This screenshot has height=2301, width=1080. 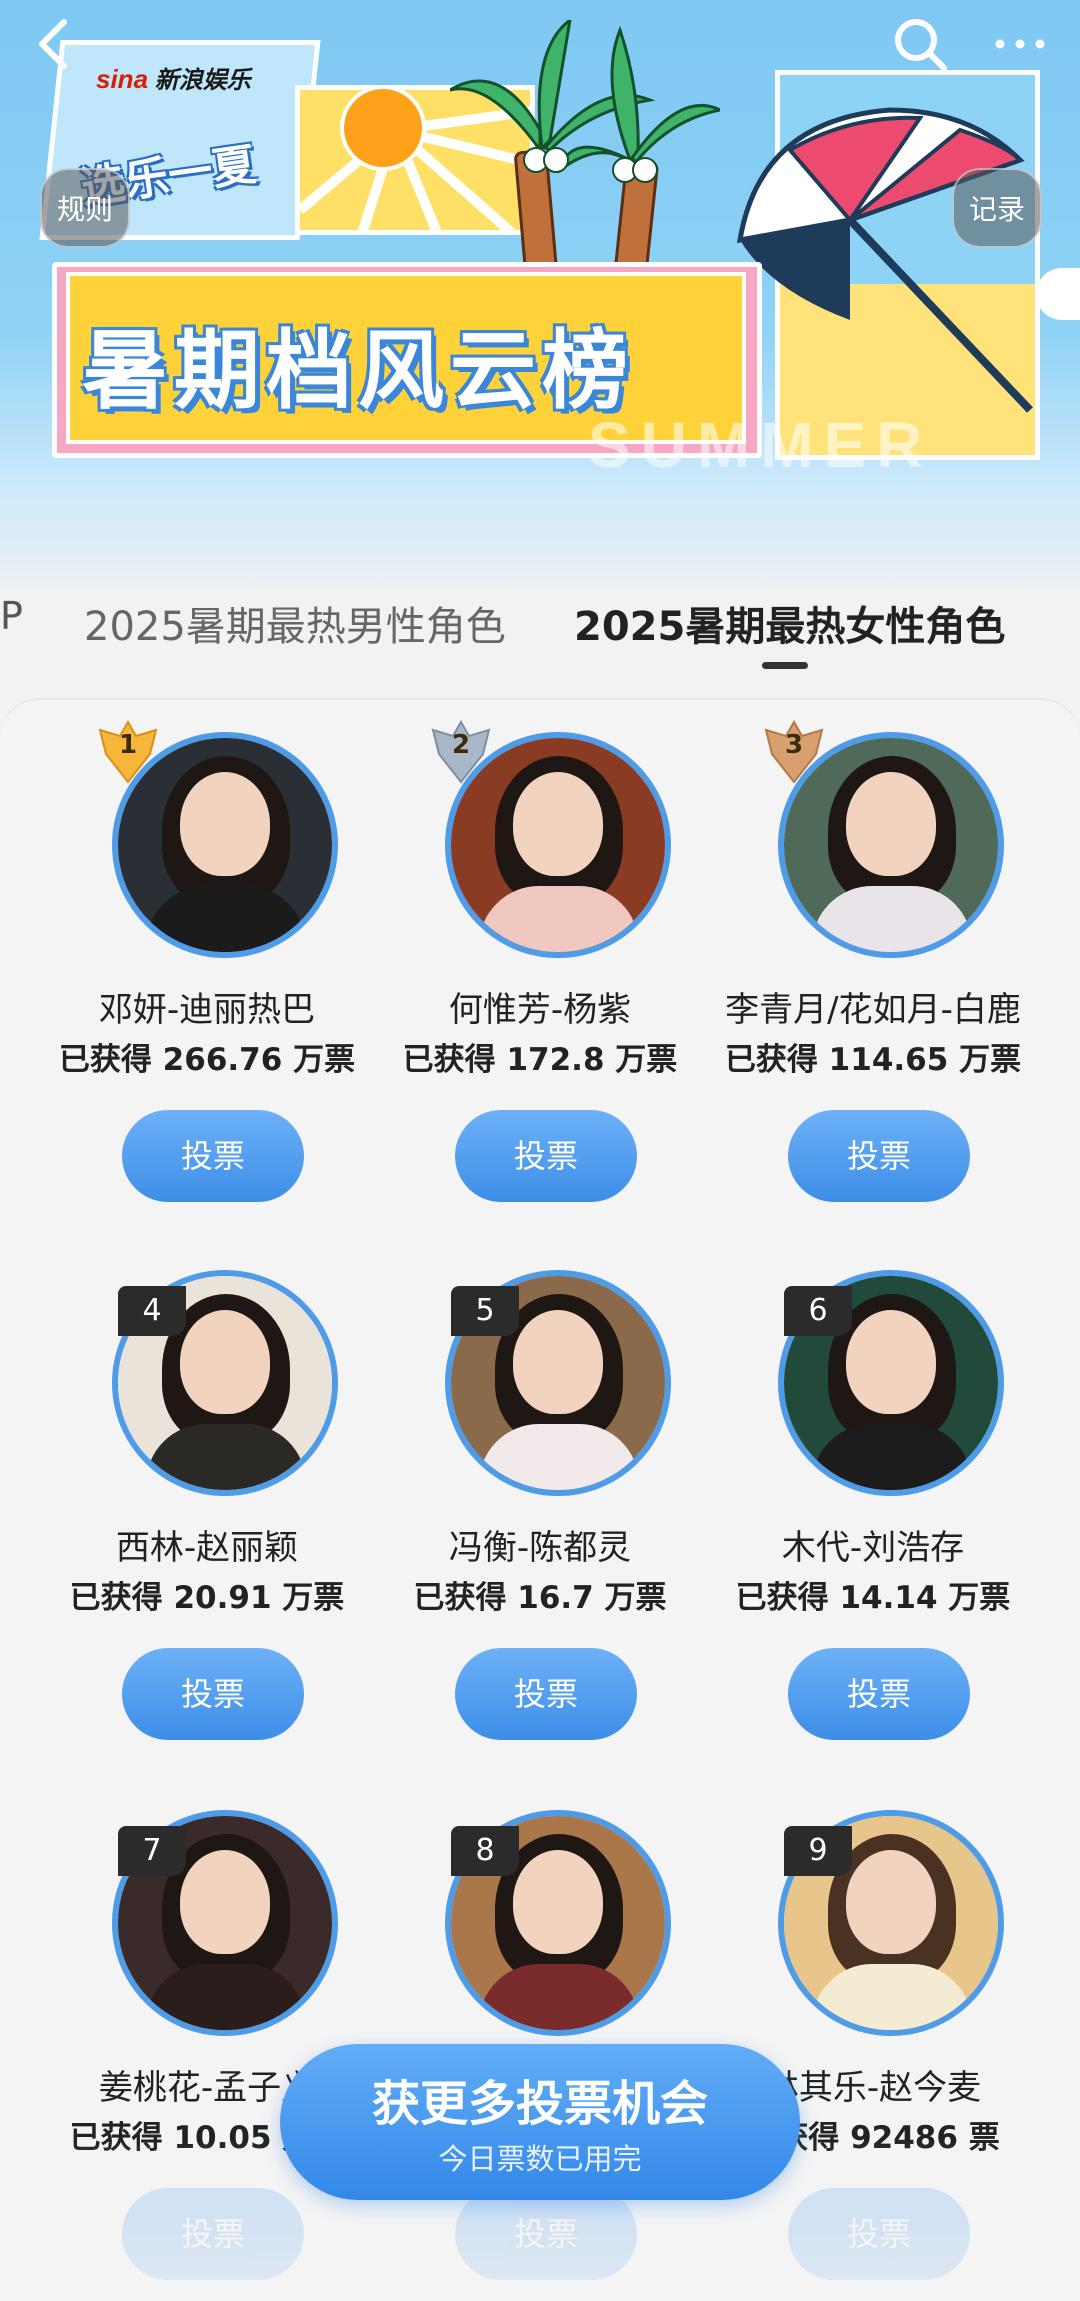 I want to click on rank-badge: 8, so click(x=485, y=1851).